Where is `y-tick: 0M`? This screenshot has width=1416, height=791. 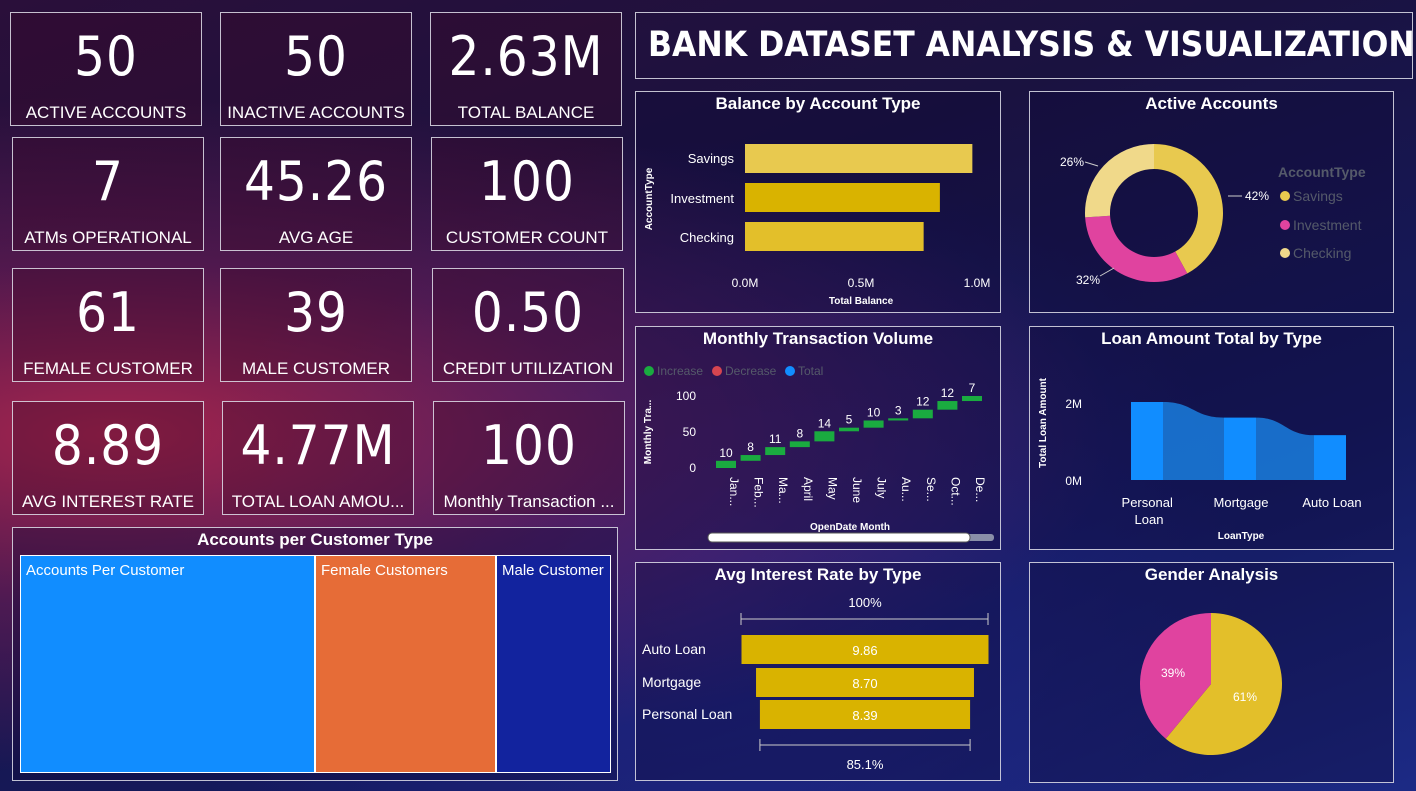
y-tick: 0M is located at coordinates (1073, 481).